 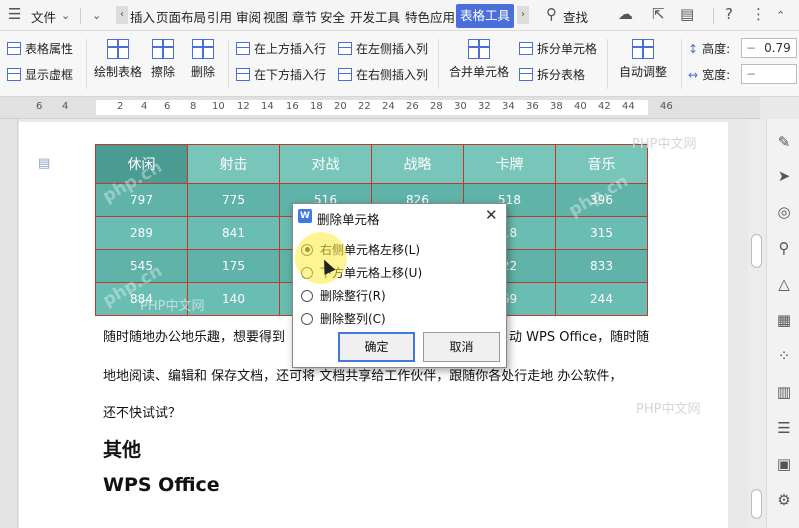 I want to click on menu-developer: 开发工具, so click(x=375, y=16).